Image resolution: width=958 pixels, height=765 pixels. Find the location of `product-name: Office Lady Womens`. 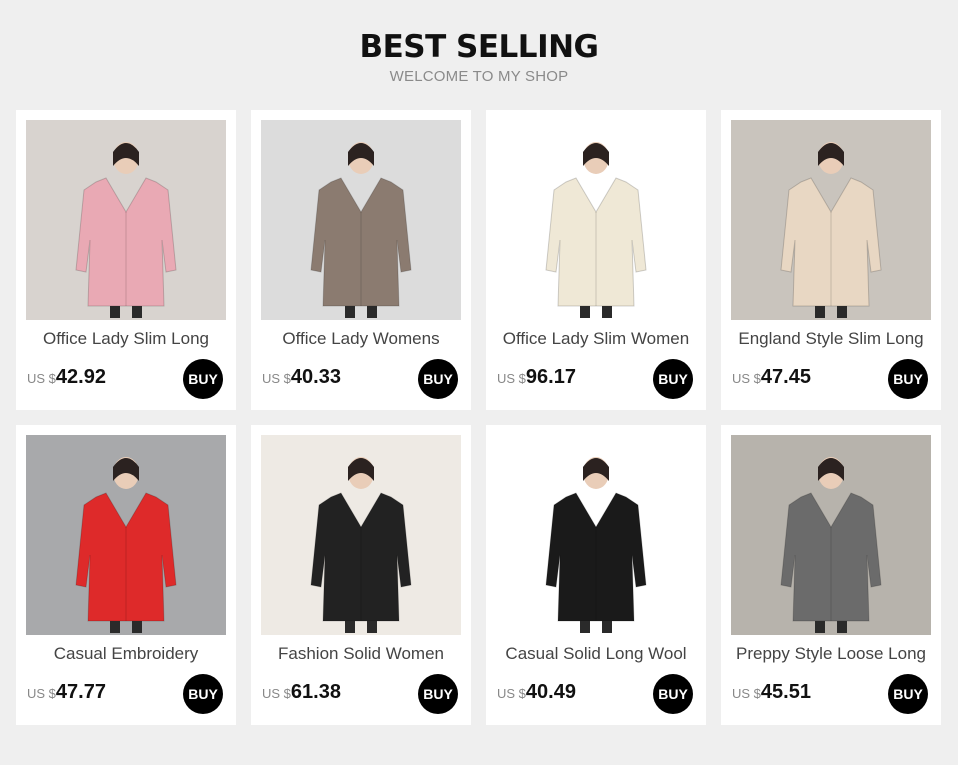

product-name: Office Lady Womens is located at coordinates (361, 339).